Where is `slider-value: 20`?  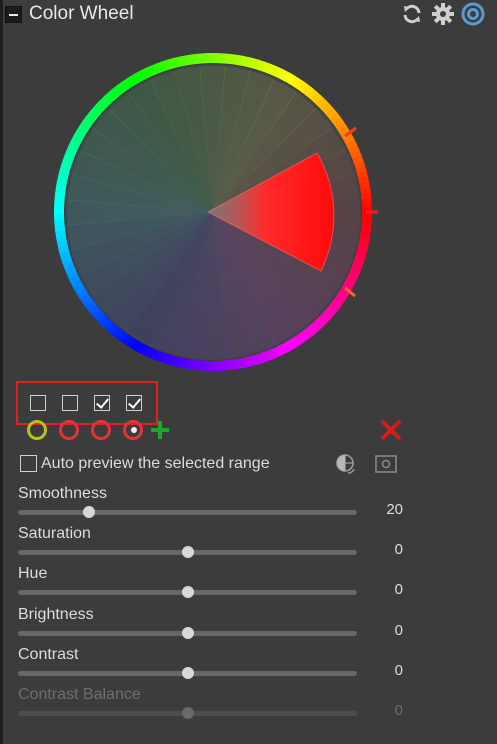
slider-value: 20 is located at coordinates (394, 509).